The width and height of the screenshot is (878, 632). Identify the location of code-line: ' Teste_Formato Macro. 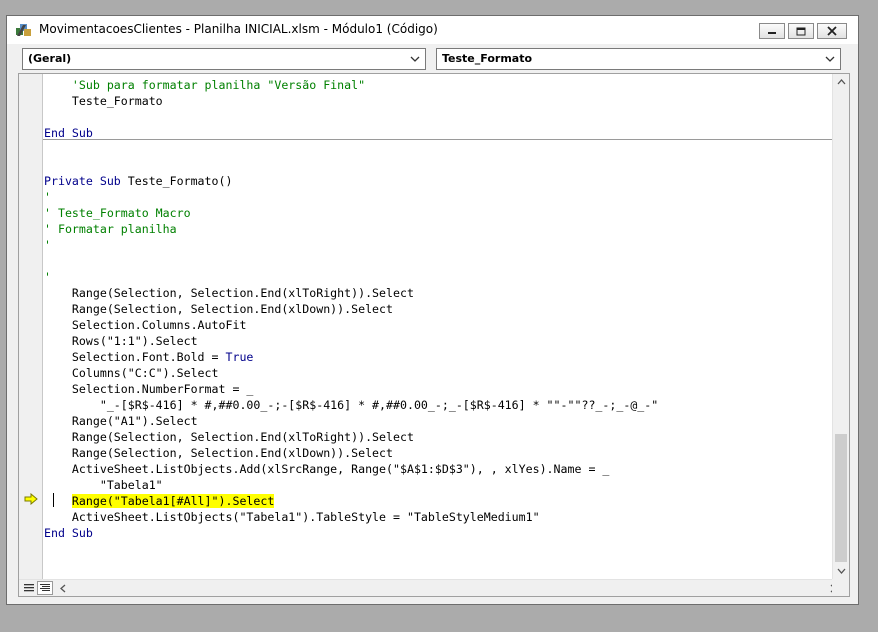
(117, 213).